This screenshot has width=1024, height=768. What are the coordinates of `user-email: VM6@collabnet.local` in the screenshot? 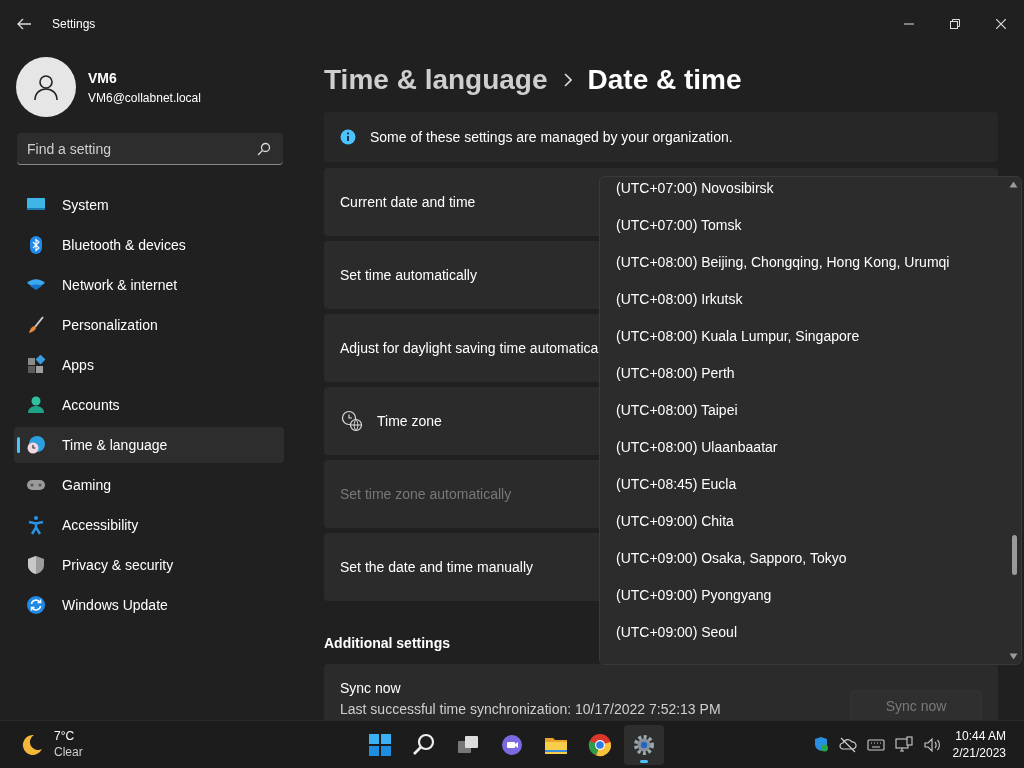 It's located at (144, 98).